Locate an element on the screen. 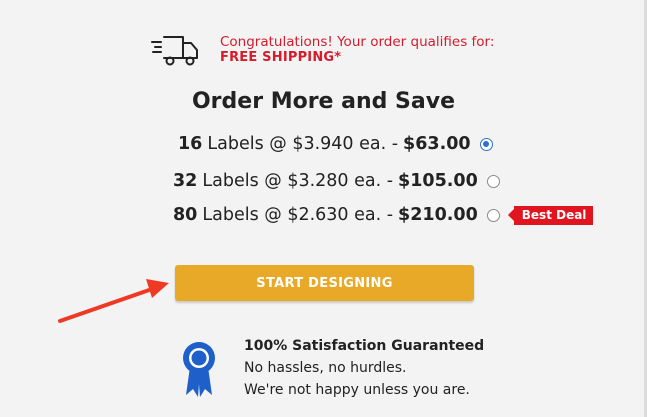  option-unit-price: Labels @ $3.940 ea. - is located at coordinates (303, 144).